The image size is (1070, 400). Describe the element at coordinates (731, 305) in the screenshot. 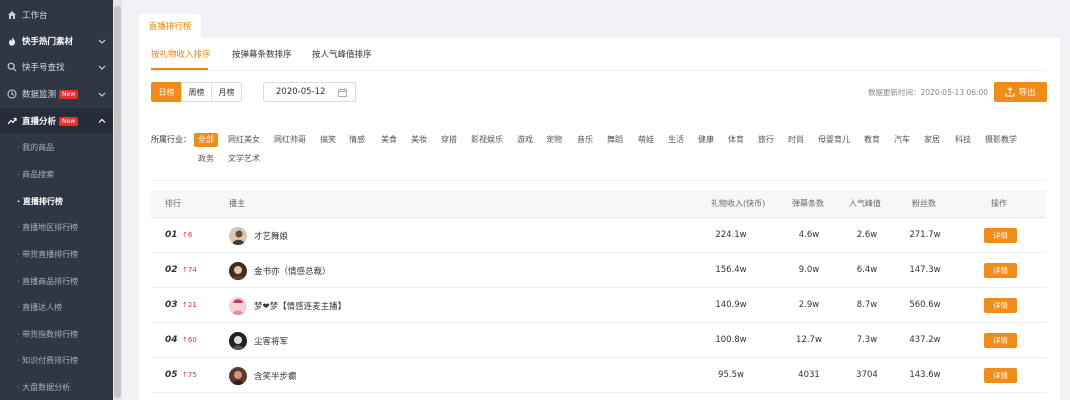

I see `gift-income-value: 140.9w` at that location.